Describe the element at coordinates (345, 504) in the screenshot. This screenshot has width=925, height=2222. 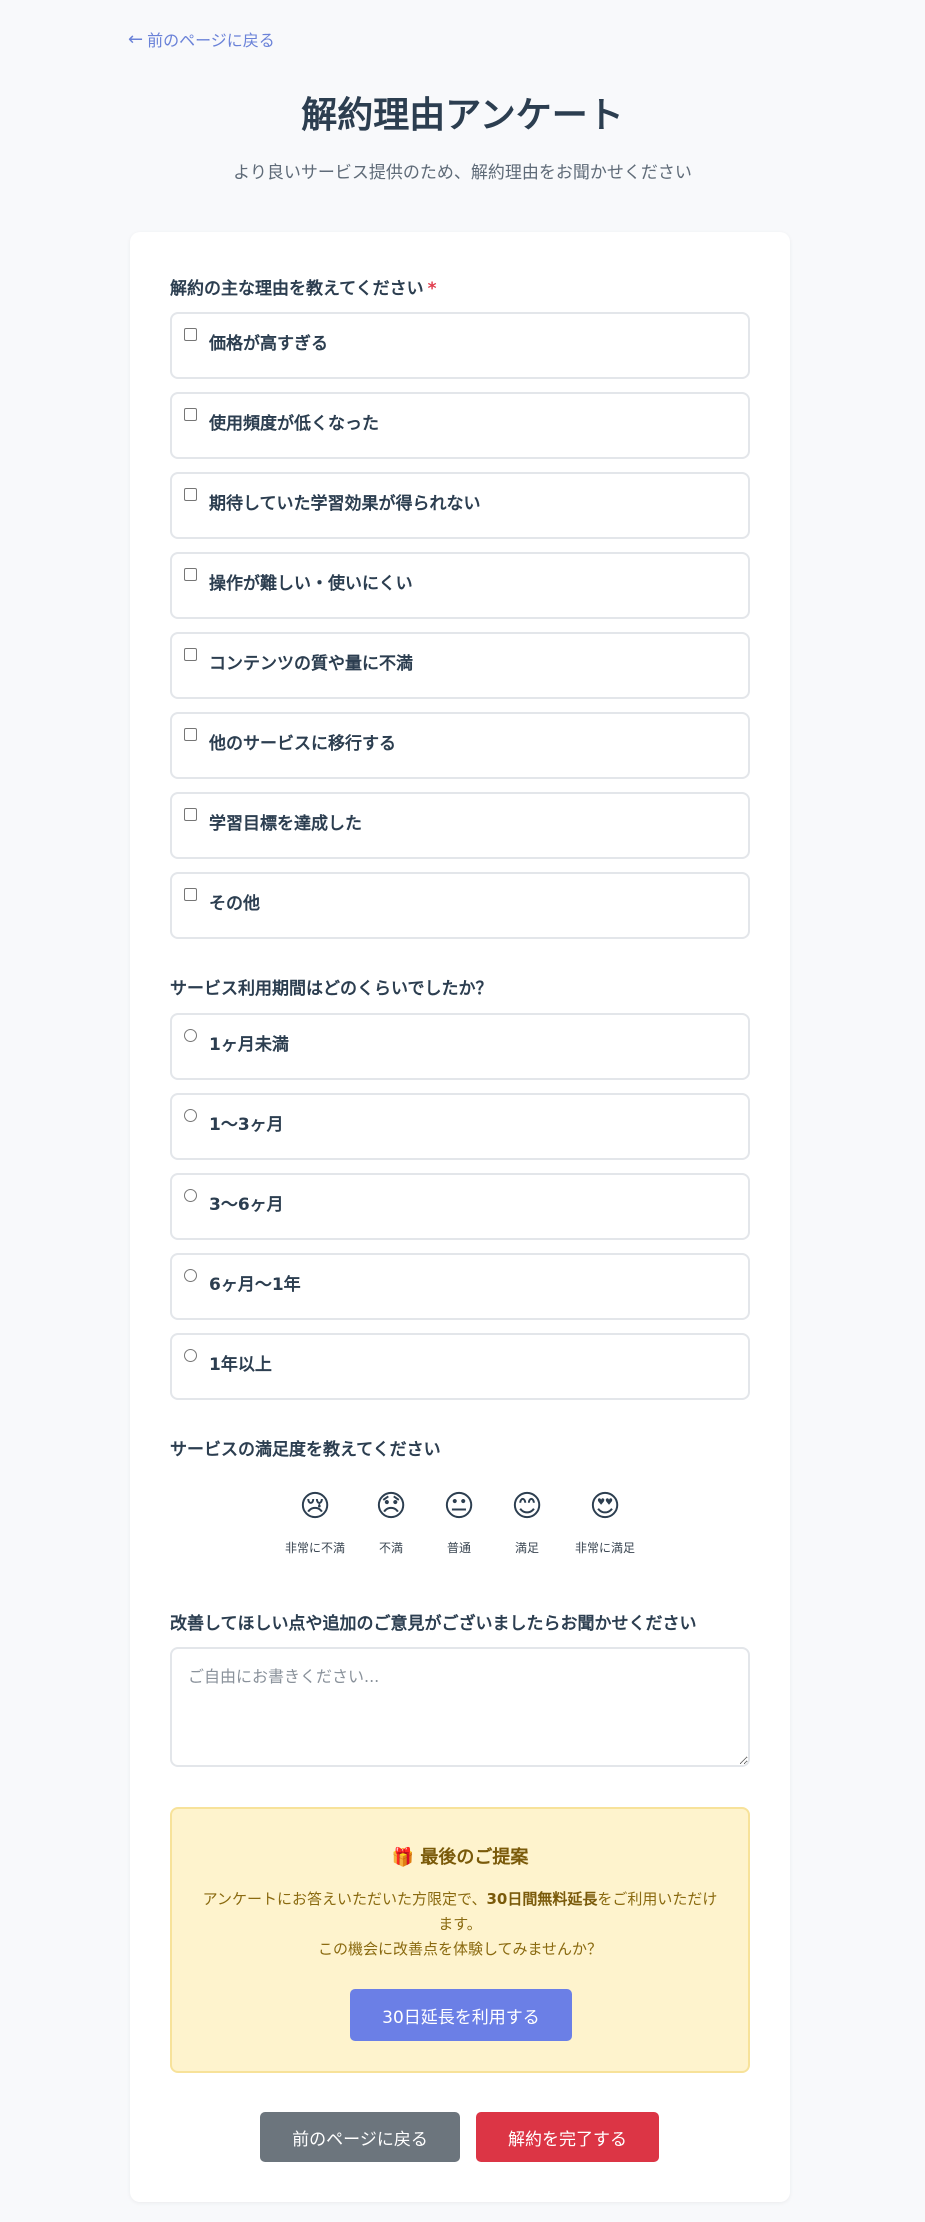
I see `reason-option-label: 期待していた学習効果が得られない` at that location.